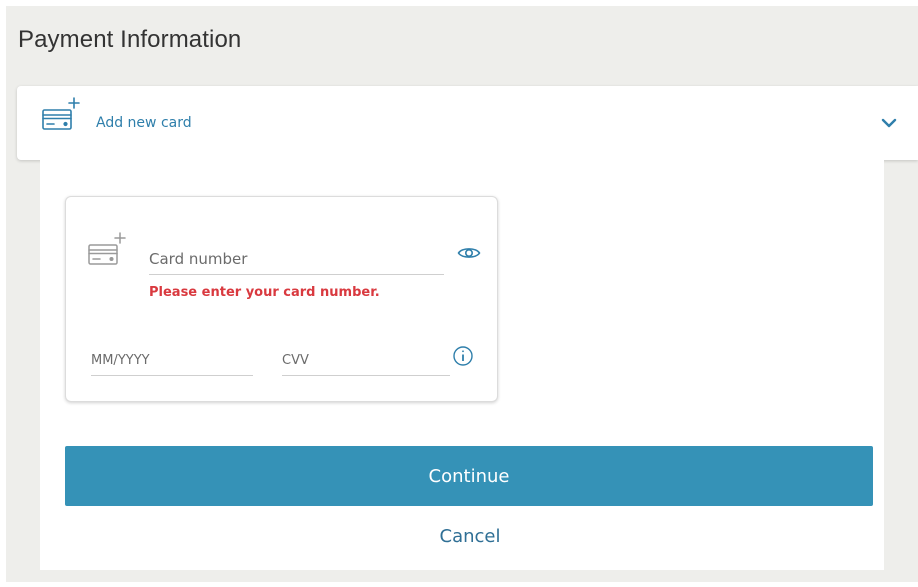 This screenshot has height=587, width=918. What do you see at coordinates (264, 292) in the screenshot?
I see `card-number-error: Please enter your card number.` at bounding box center [264, 292].